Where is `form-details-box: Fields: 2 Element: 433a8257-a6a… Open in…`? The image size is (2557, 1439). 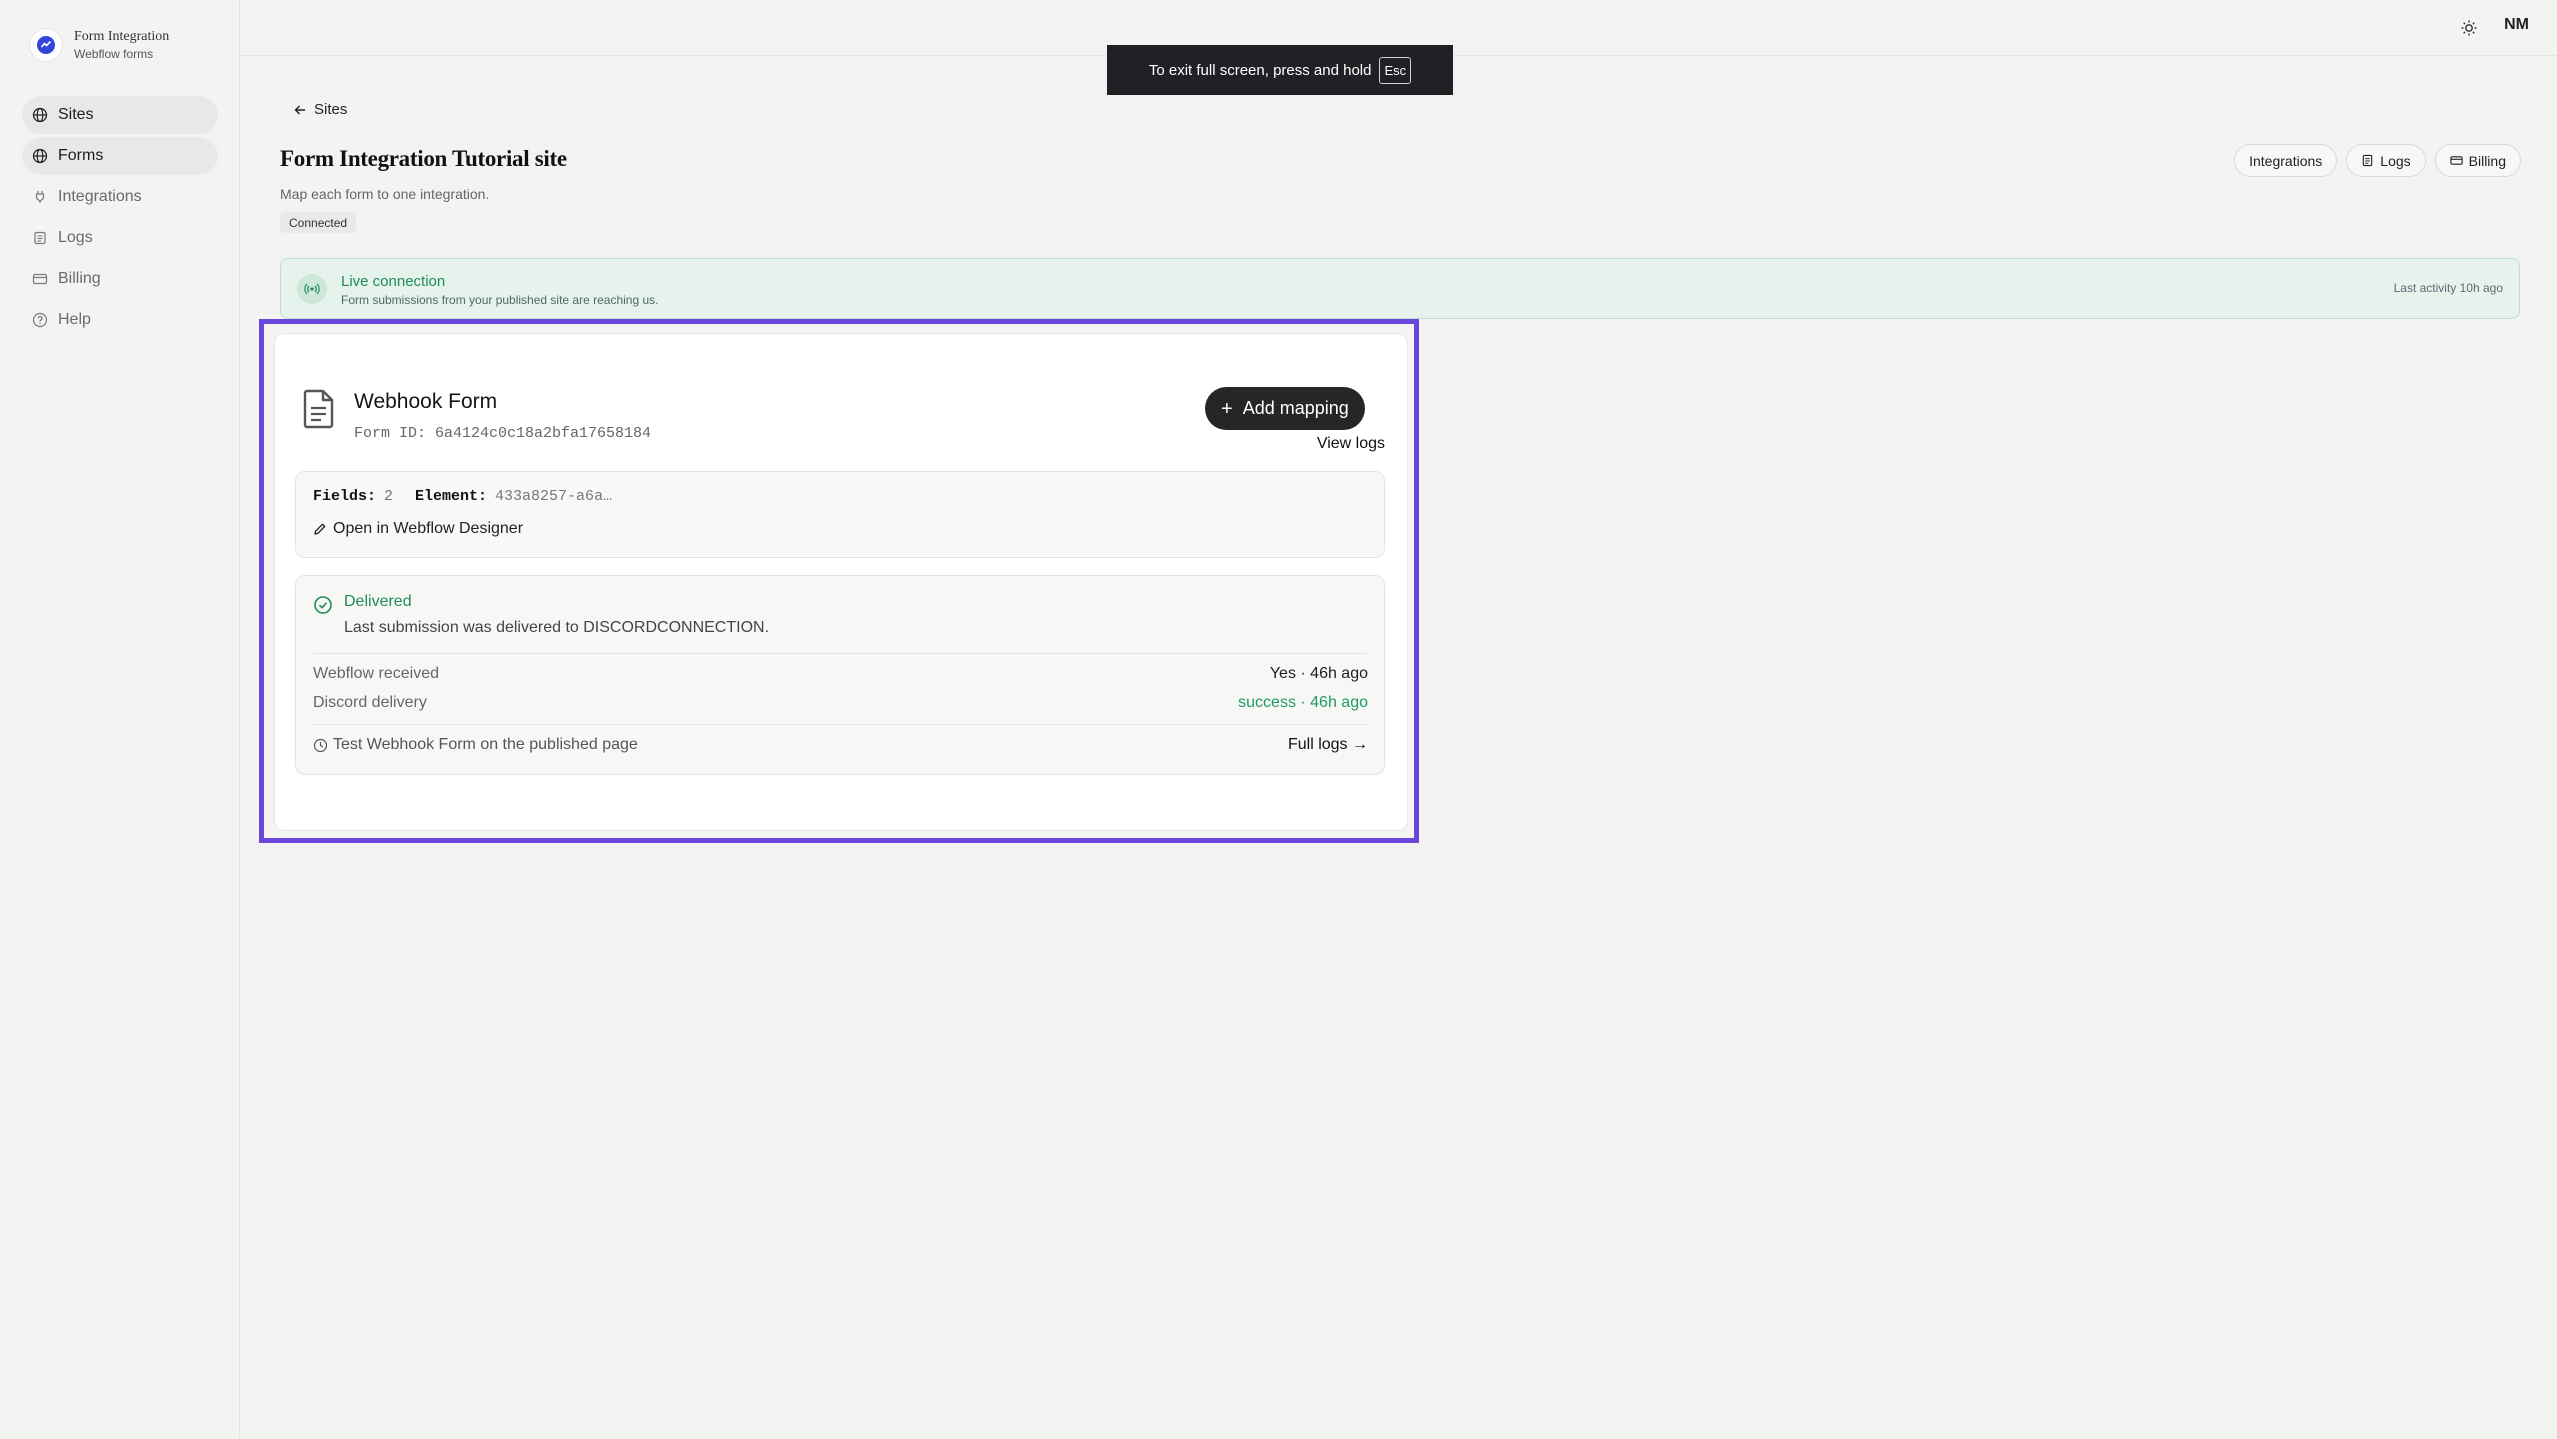
form-details-box: Fields: 2 Element: 433a8257-a6a… Open in… is located at coordinates (840, 514).